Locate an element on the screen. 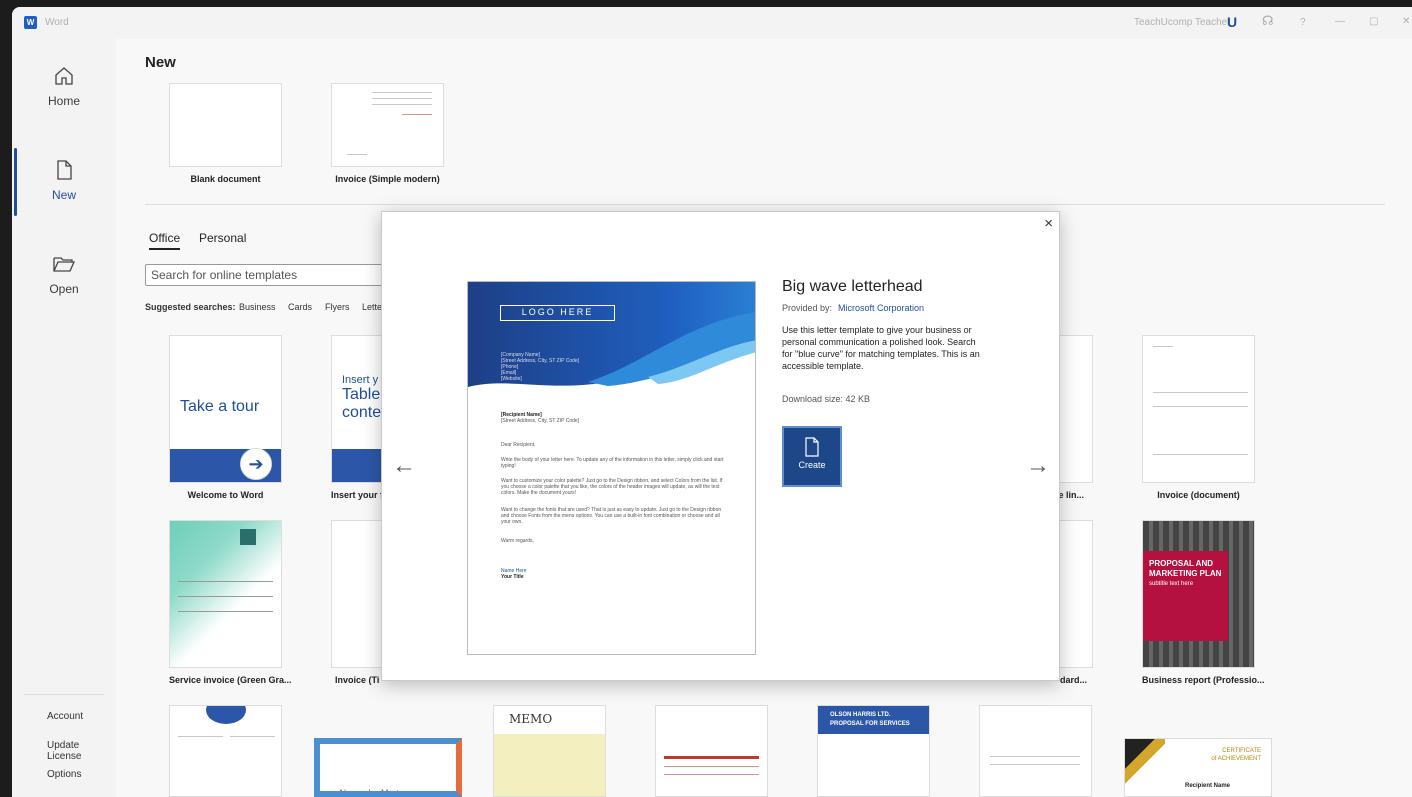 The width and height of the screenshot is (1412, 797). options-link: Options is located at coordinates (64, 774).